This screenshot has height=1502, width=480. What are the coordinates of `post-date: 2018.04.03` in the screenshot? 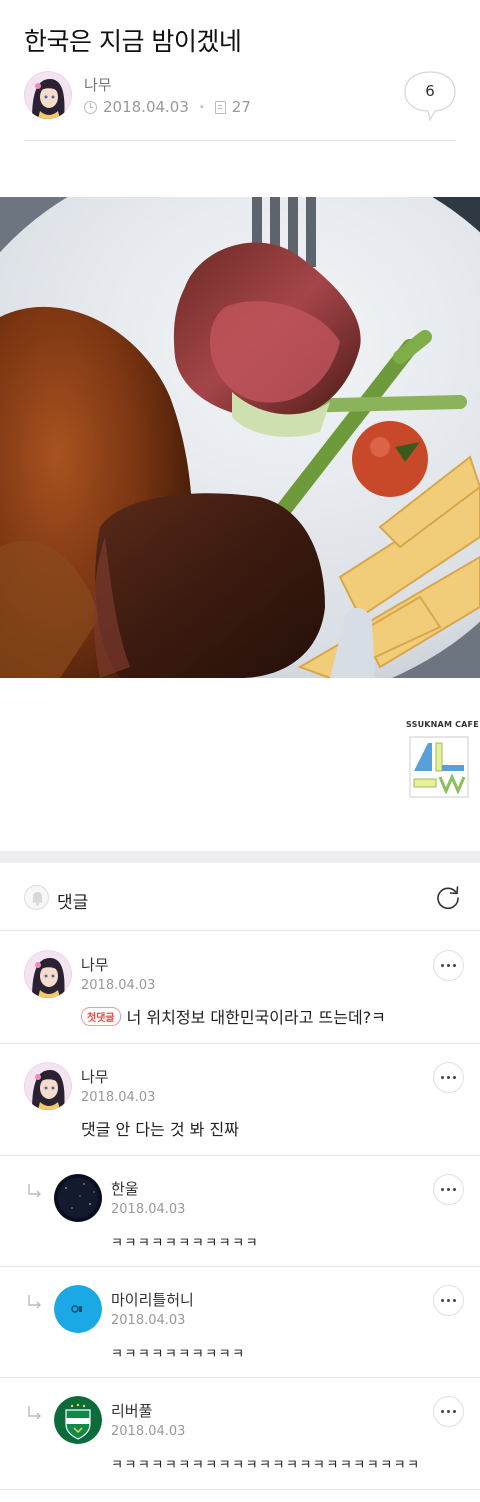 It's located at (146, 107).